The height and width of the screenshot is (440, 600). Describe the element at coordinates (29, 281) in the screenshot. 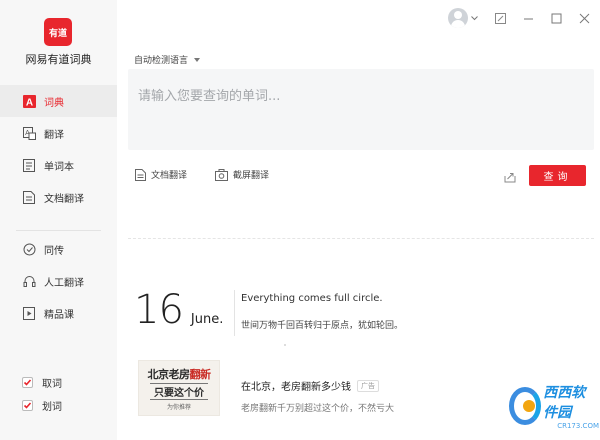

I see `human-translate-icon` at that location.